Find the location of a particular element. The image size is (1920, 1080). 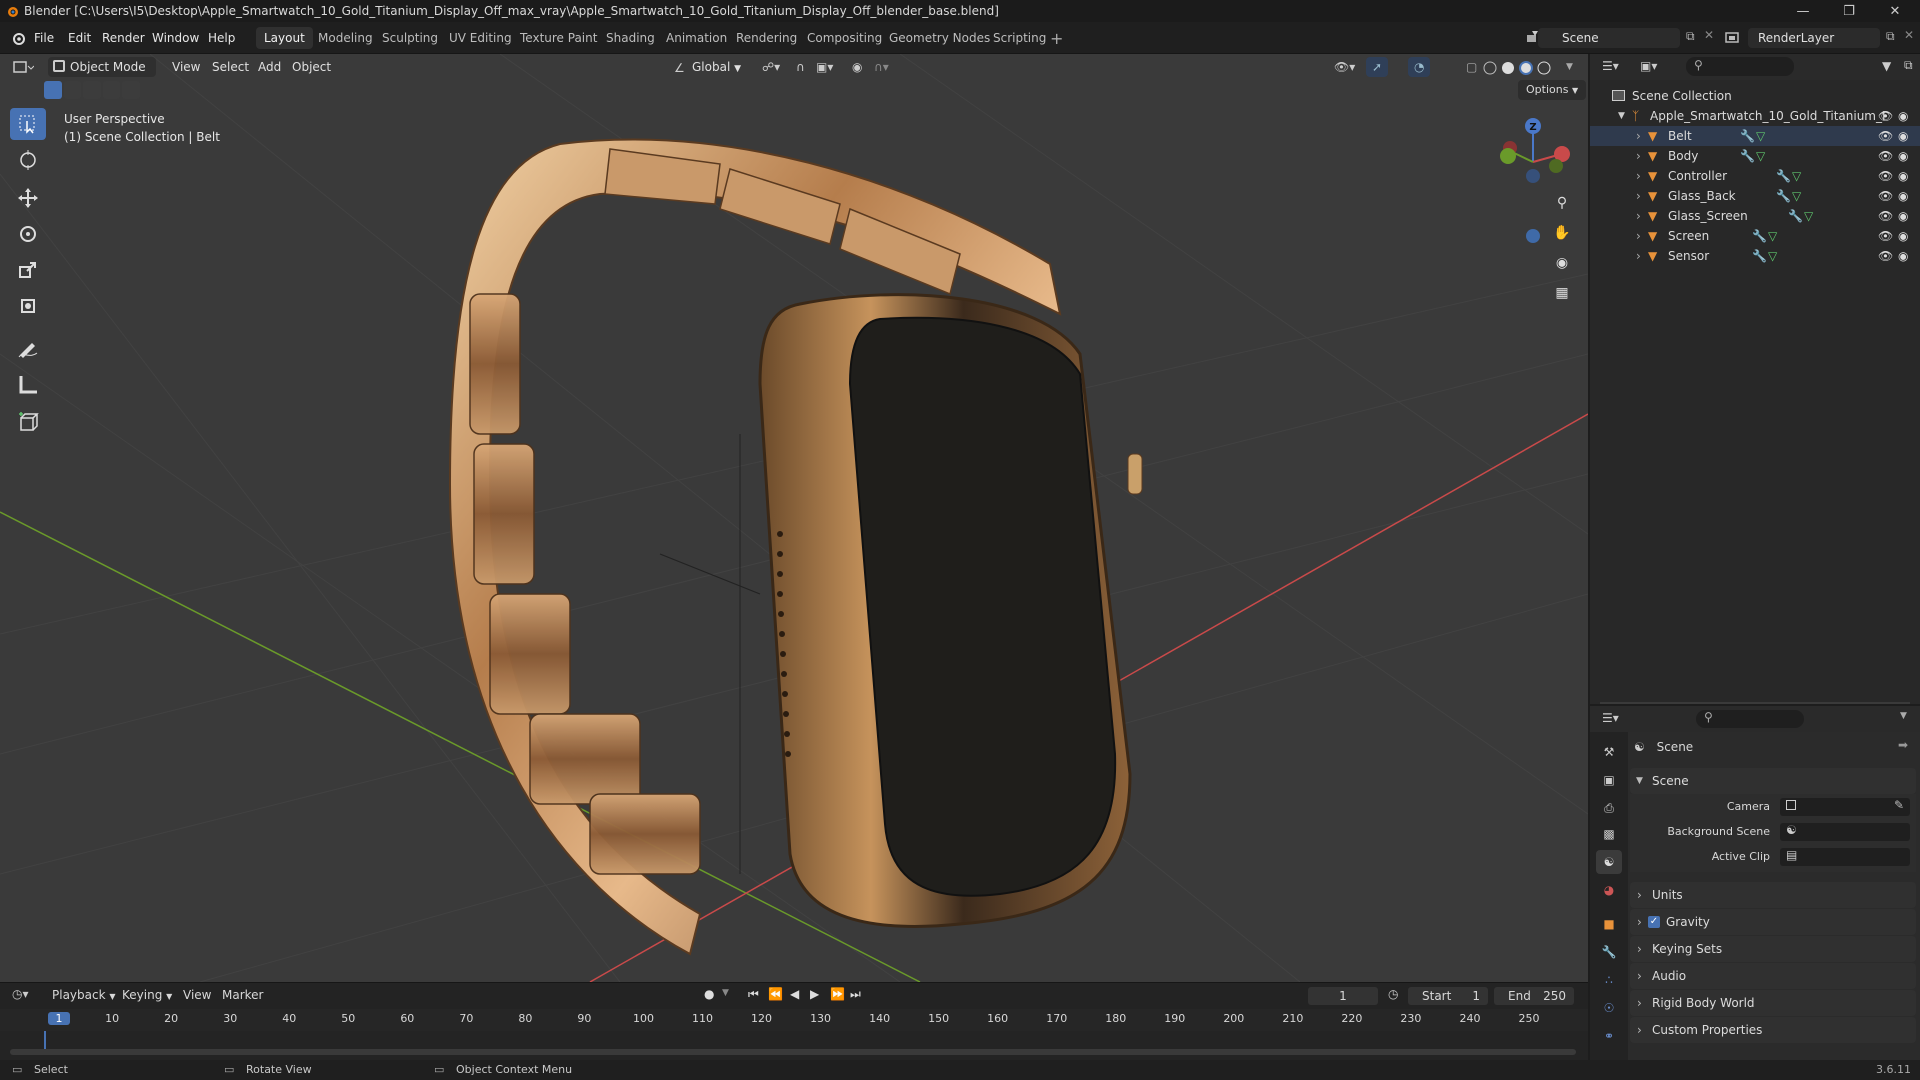

end-frame-field: End 250 is located at coordinates (1534, 996).